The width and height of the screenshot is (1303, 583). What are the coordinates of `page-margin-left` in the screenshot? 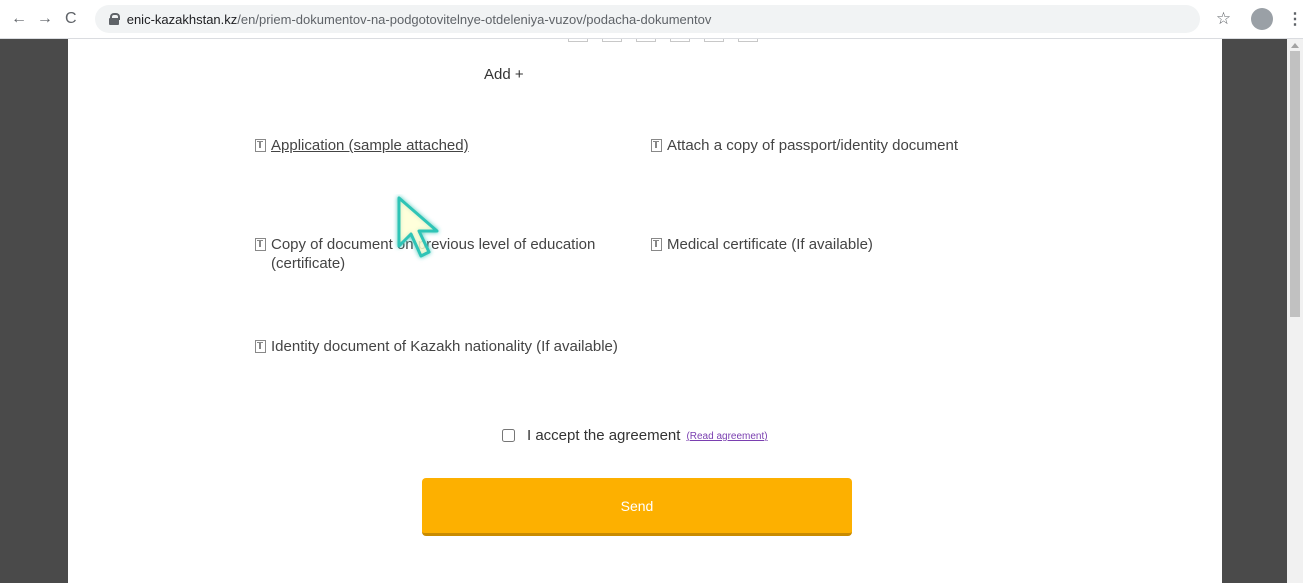 It's located at (34, 311).